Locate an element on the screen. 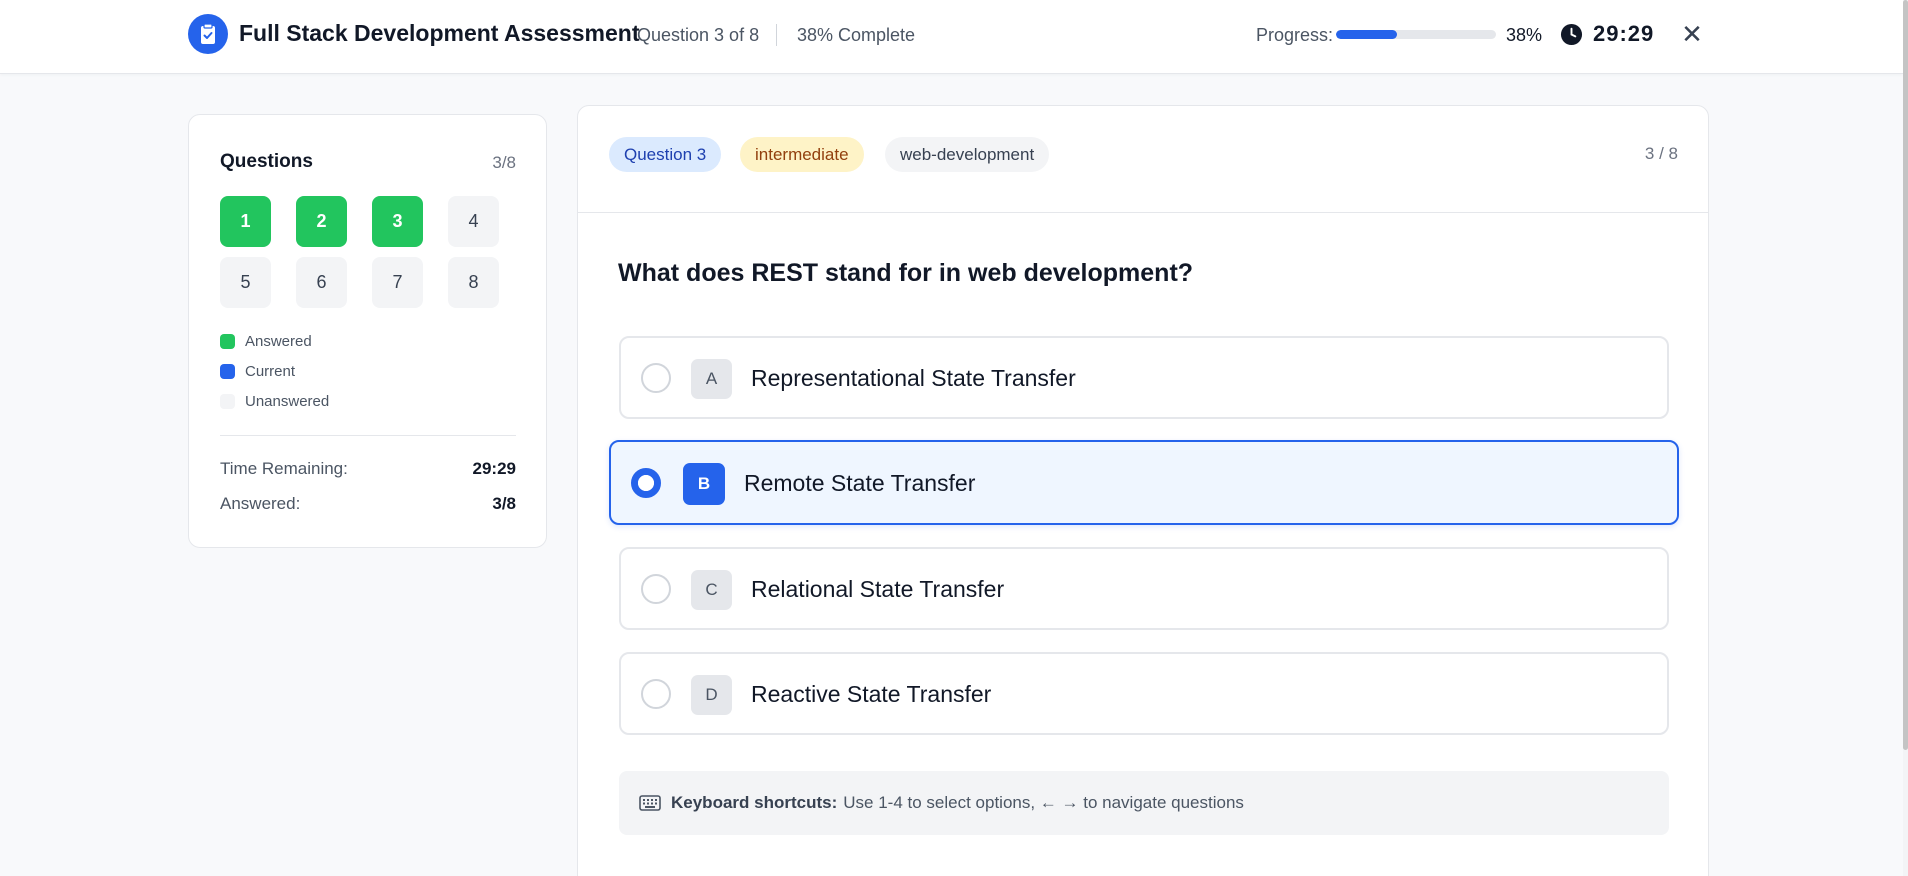 Image resolution: width=1908 pixels, height=876 pixels. navigator-title: Questions is located at coordinates (266, 161).